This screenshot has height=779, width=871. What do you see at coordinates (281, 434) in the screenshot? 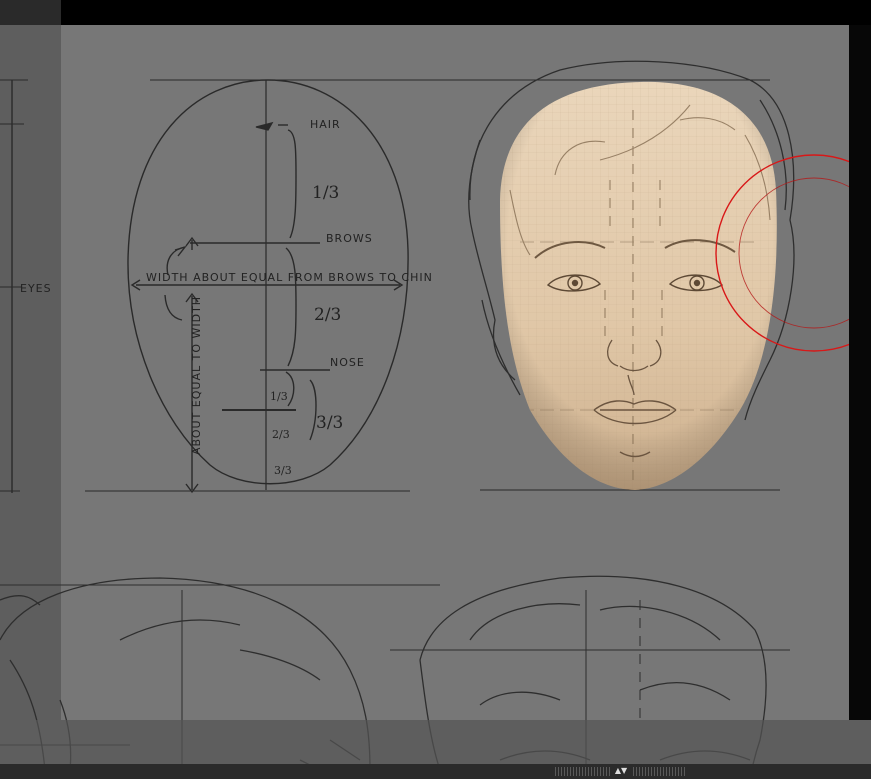
I see `fraction-small-2: 2/3` at bounding box center [281, 434].